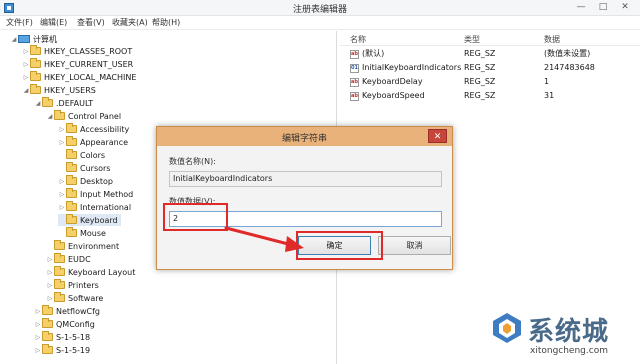 This screenshot has width=640, height=364. Describe the element at coordinates (79, 259) in the screenshot. I see `tree-item-label: EUDC` at that location.